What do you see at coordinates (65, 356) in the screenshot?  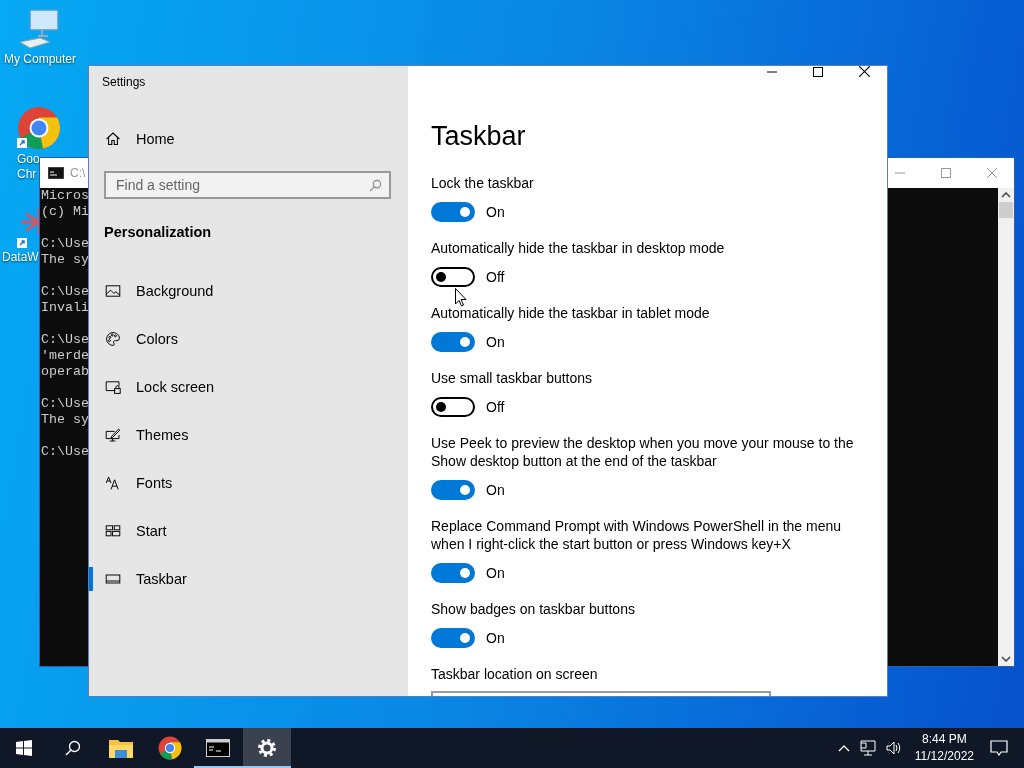 I see `console-line: 'merde` at bounding box center [65, 356].